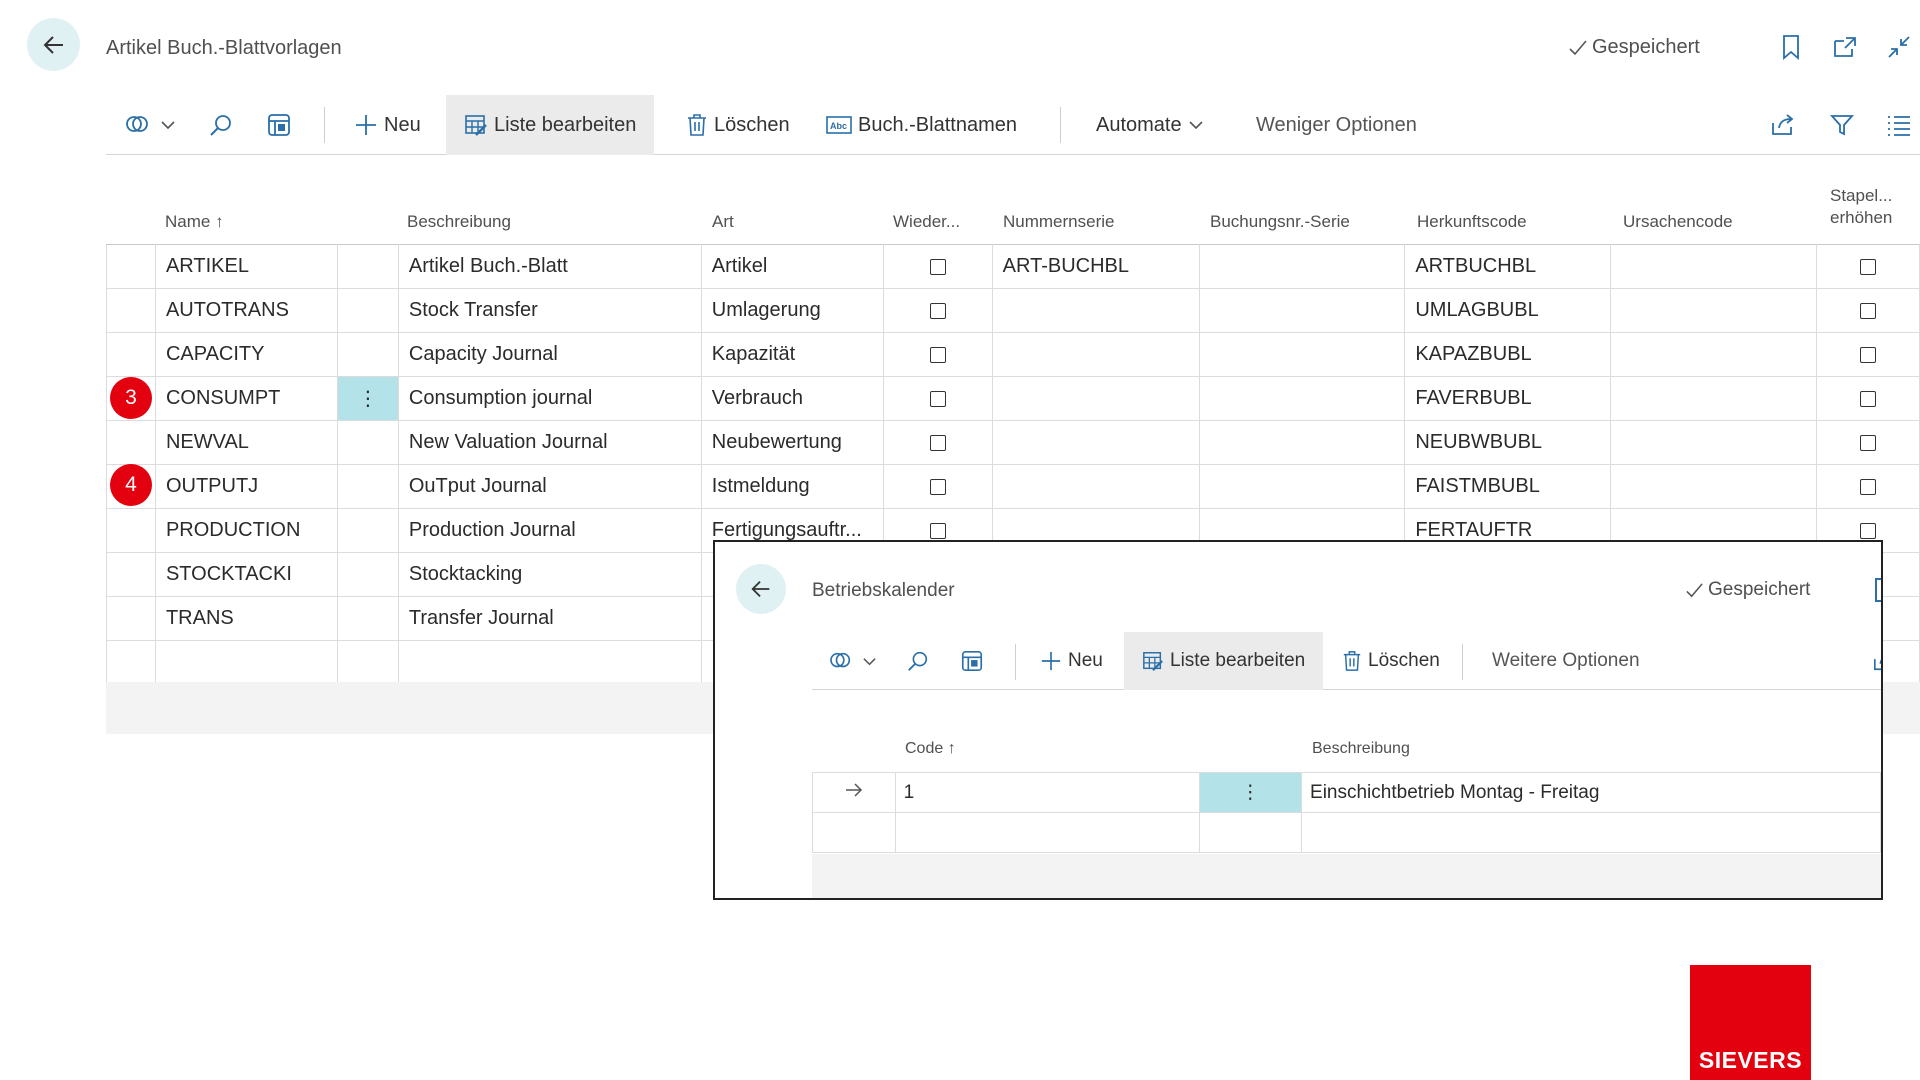  Describe the element at coordinates (246, 354) in the screenshot. I see `name-cell: CAPACITY` at that location.